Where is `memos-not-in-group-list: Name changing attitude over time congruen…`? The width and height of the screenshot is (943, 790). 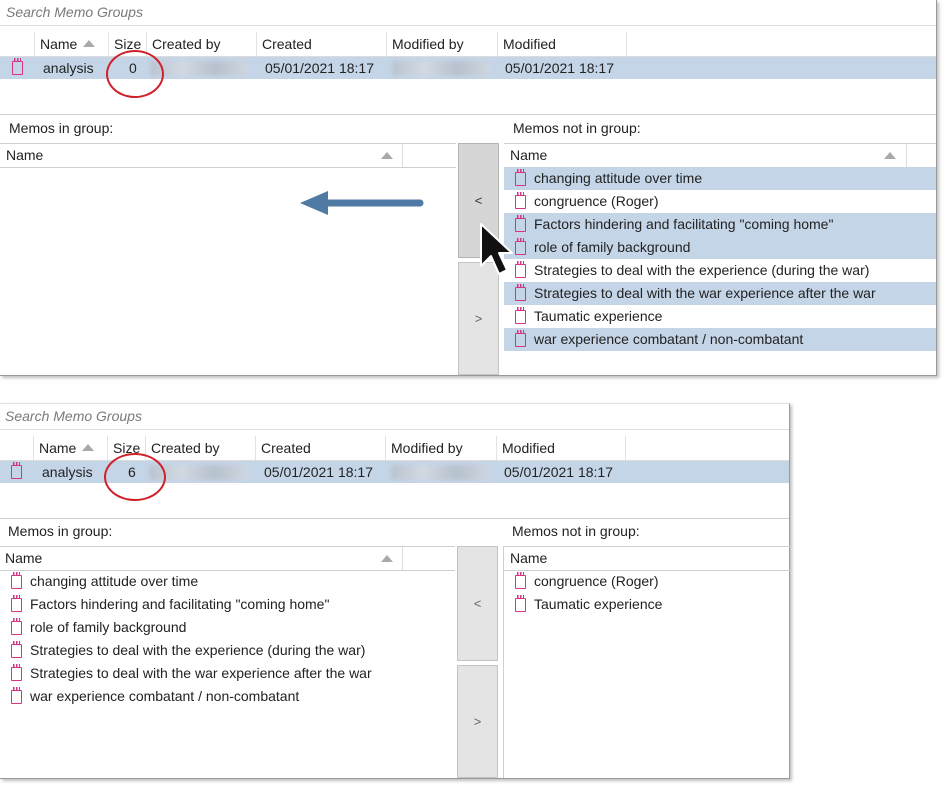 memos-not-in-group-list: Name changing attitude over time congruen… is located at coordinates (720, 259).